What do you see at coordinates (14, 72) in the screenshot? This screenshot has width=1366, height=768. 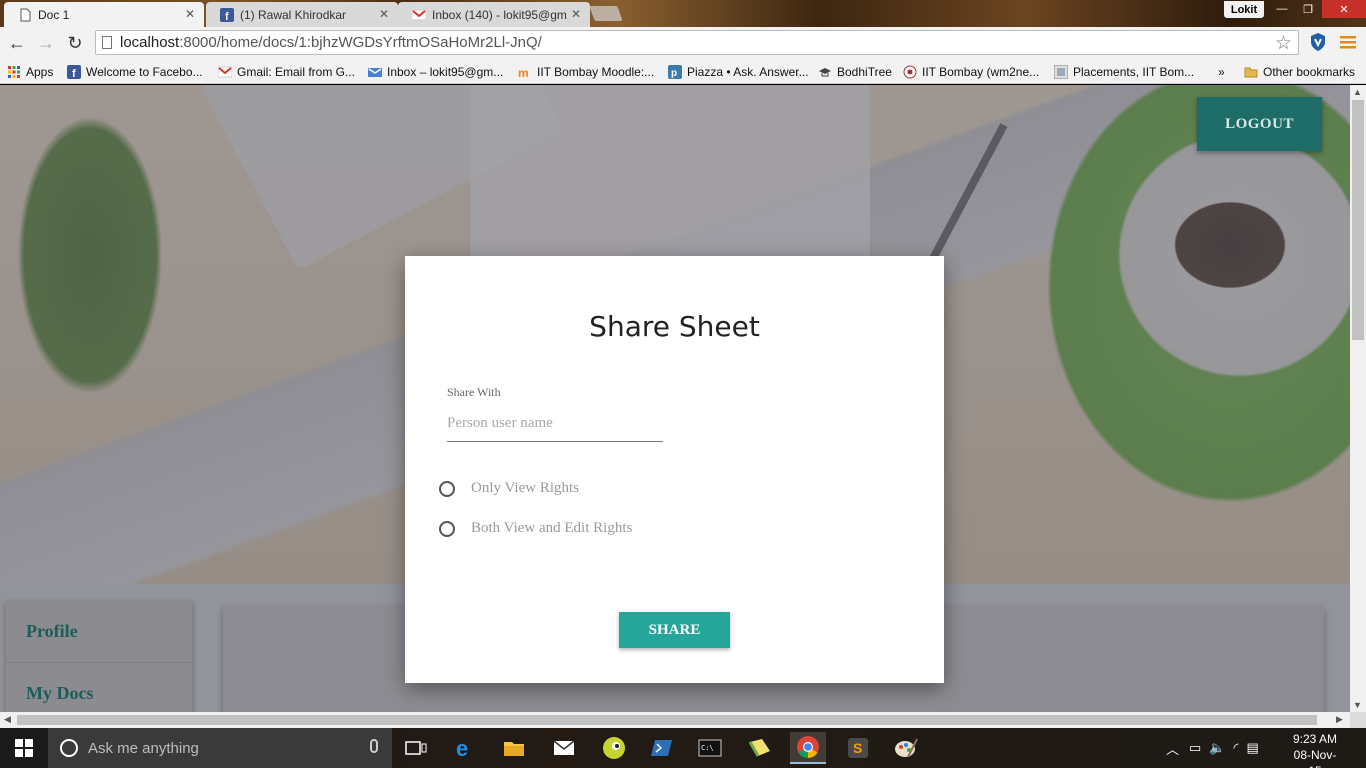 I see `apps-grid-icon` at bounding box center [14, 72].